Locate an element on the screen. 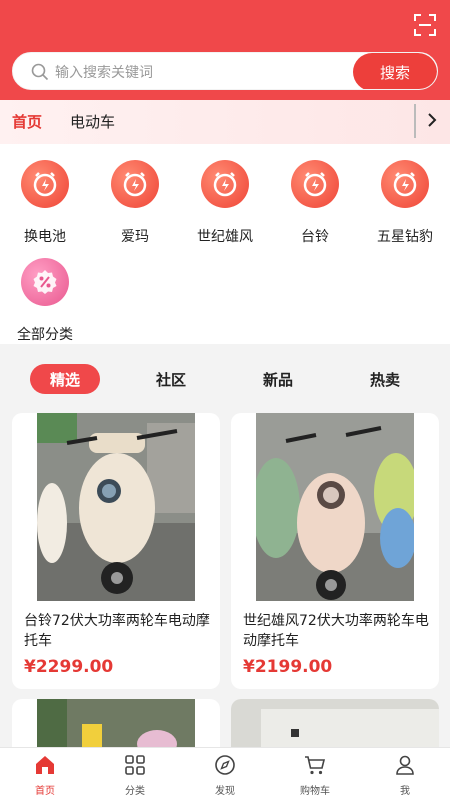 Image resolution: width=450 pixels, height=800 pixels. nav-cart: 购物车 is located at coordinates (315, 775).